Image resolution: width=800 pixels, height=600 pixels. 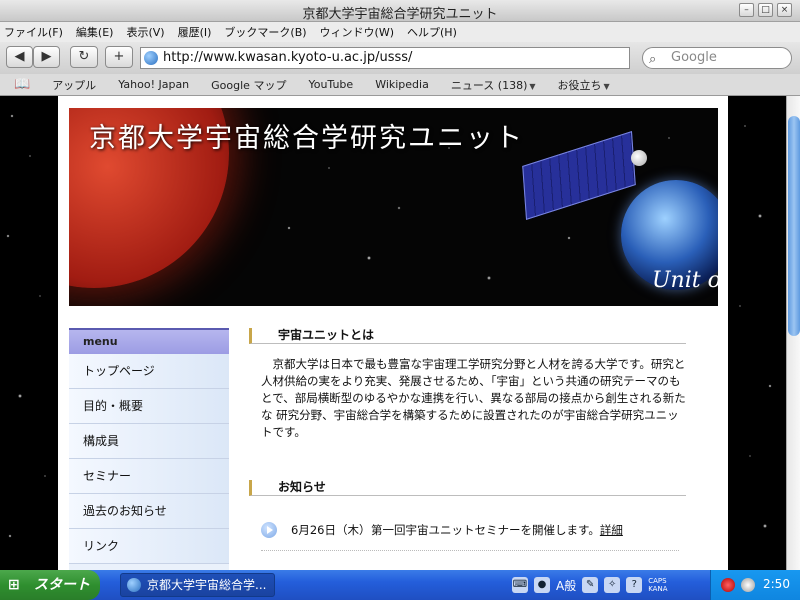 I want to click on news-text: 第一回宇宙ユニットセミナーを開催します。, so click(x=485, y=530).